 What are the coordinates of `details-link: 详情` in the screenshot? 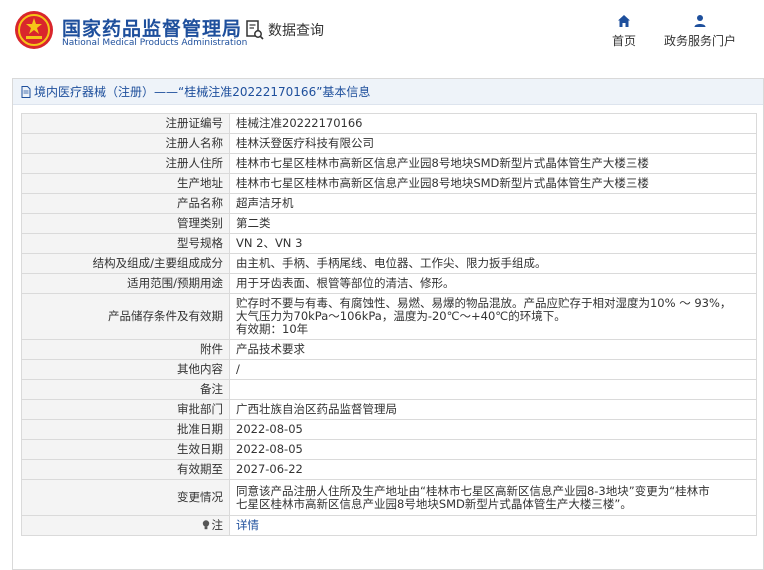 It's located at (247, 525).